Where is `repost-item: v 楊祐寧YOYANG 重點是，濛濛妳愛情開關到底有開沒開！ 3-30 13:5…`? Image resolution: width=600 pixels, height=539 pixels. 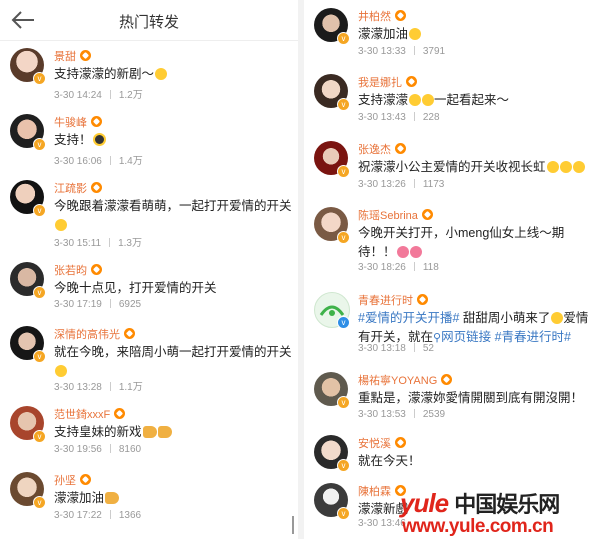 repost-item: v 楊祐寧YOYANG 重點是，濛濛妳愛情開關到底有開沒開！ 3-30 13:5… is located at coordinates (452, 396).